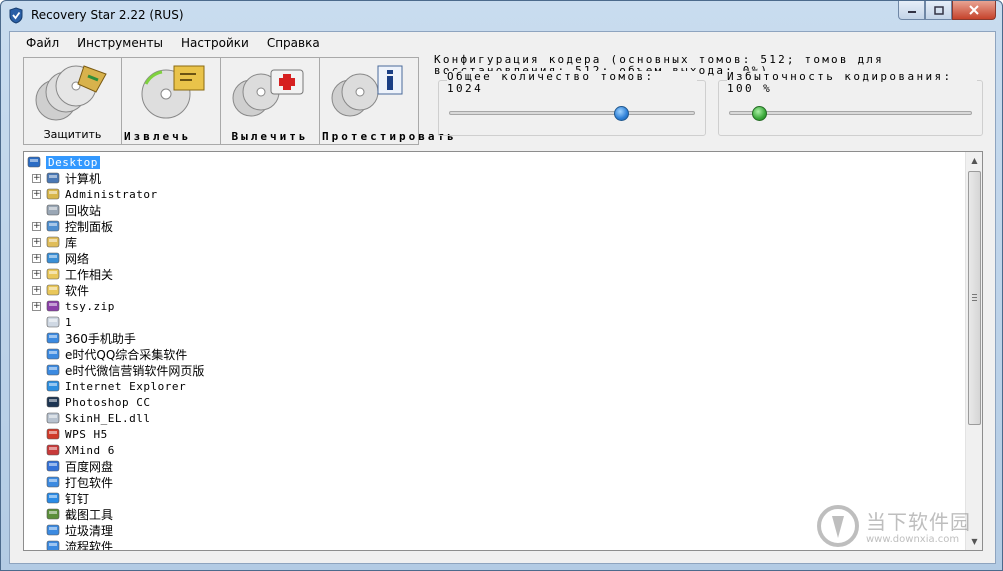 The height and width of the screenshot is (571, 1003). Describe the element at coordinates (79, 466) in the screenshot. I see `tree-item: 百度网盘` at that location.